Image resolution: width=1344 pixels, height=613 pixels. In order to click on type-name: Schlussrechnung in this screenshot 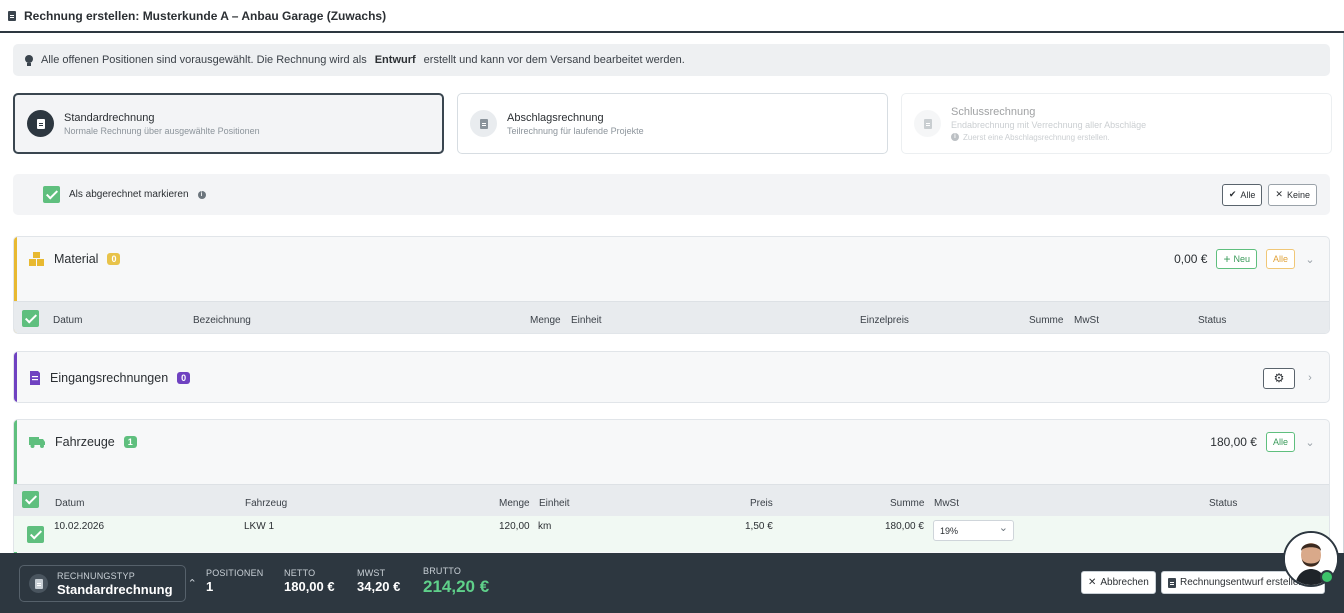, I will do `click(993, 111)`.